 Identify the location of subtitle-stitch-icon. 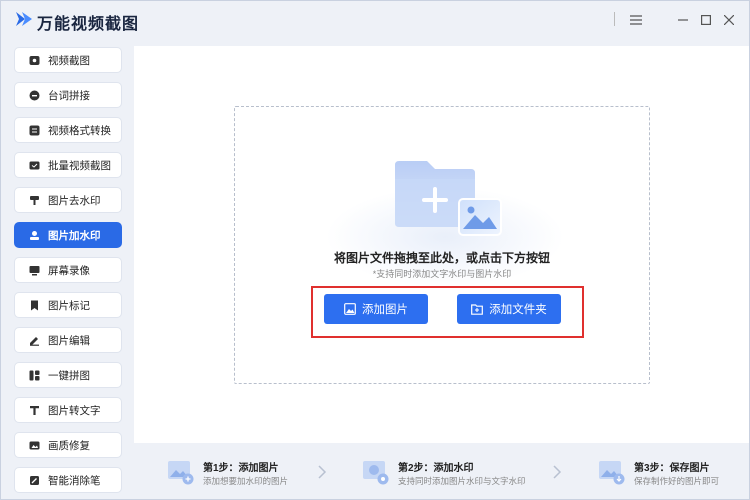
(34, 95).